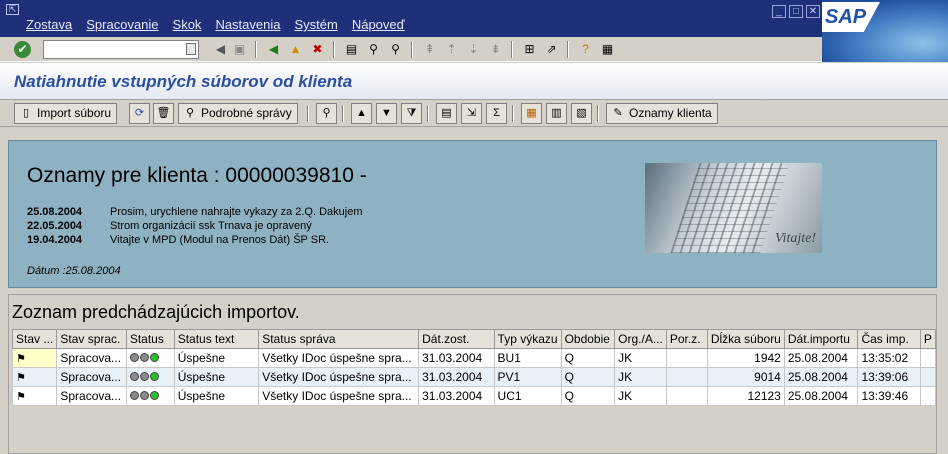 The height and width of the screenshot is (454, 948). What do you see at coordinates (745, 358) in the screenshot?
I see `file-size-cell: 1942` at bounding box center [745, 358].